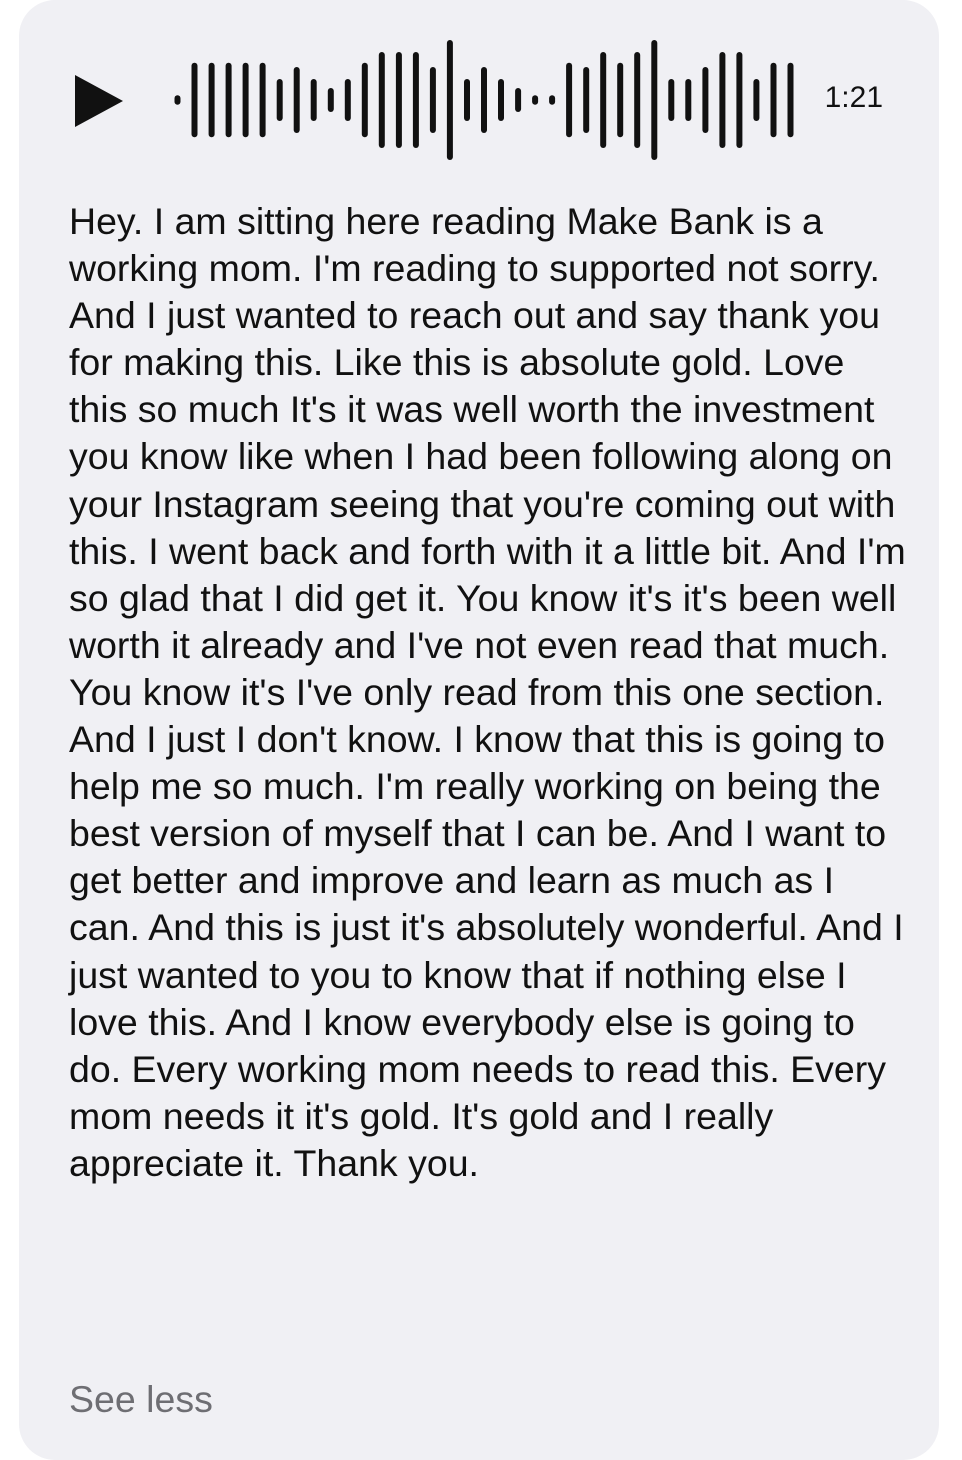  I want to click on audio-waveform, so click(484, 100).